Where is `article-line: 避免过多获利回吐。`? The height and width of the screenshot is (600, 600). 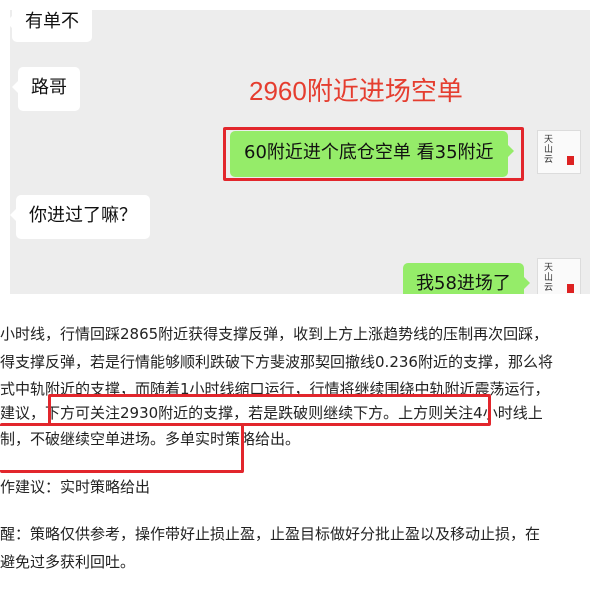 article-line: 避免过多获利回吐。 is located at coordinates (68, 562).